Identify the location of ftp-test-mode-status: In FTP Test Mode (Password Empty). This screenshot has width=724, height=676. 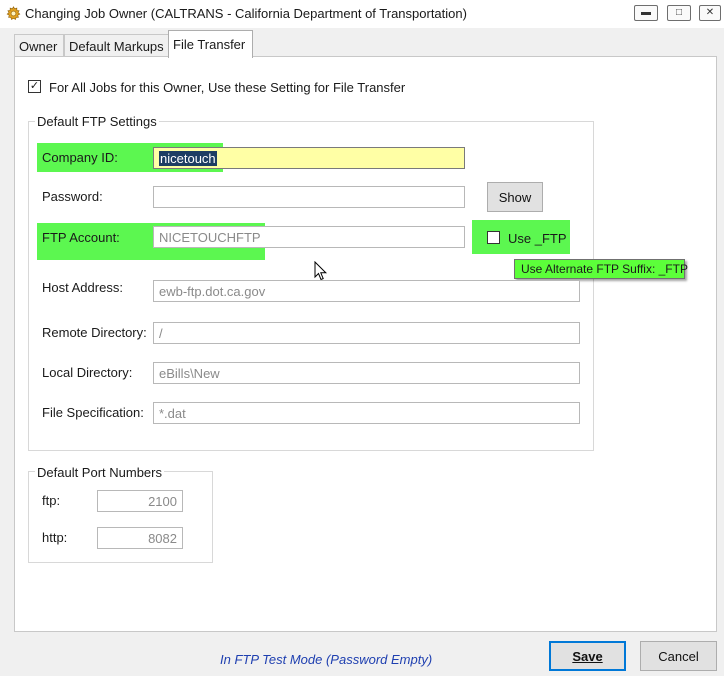
(326, 659).